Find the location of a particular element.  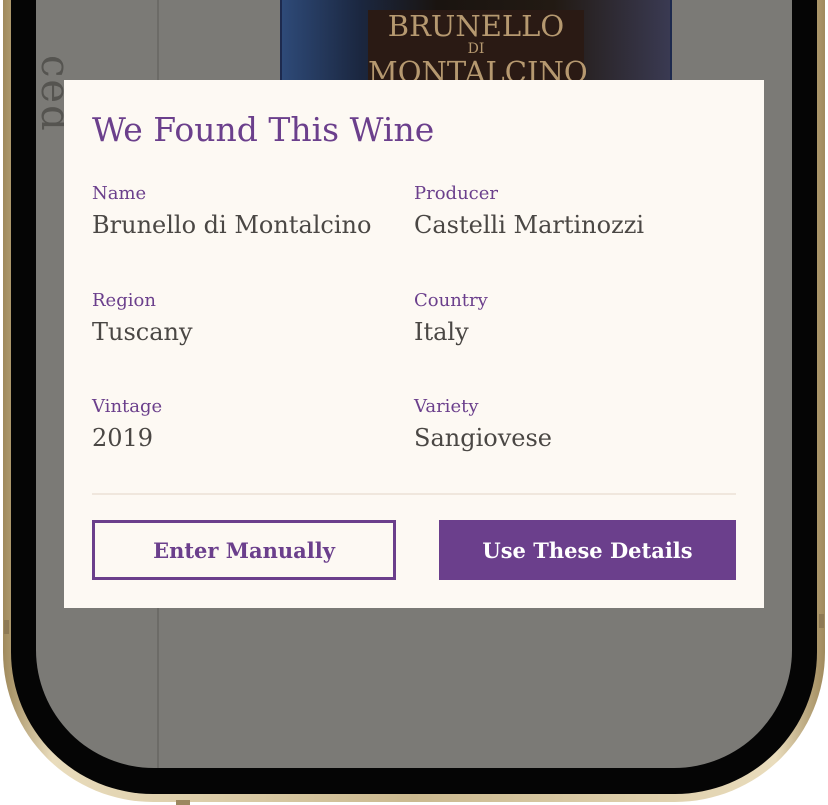

field-label: Vintage is located at coordinates (127, 406).